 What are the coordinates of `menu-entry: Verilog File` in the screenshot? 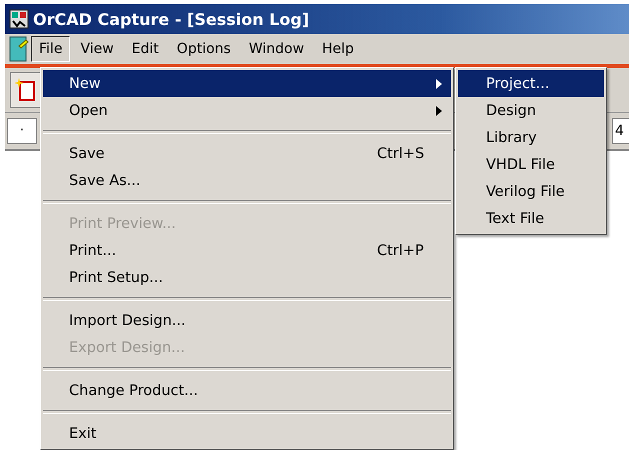 It's located at (531, 191).